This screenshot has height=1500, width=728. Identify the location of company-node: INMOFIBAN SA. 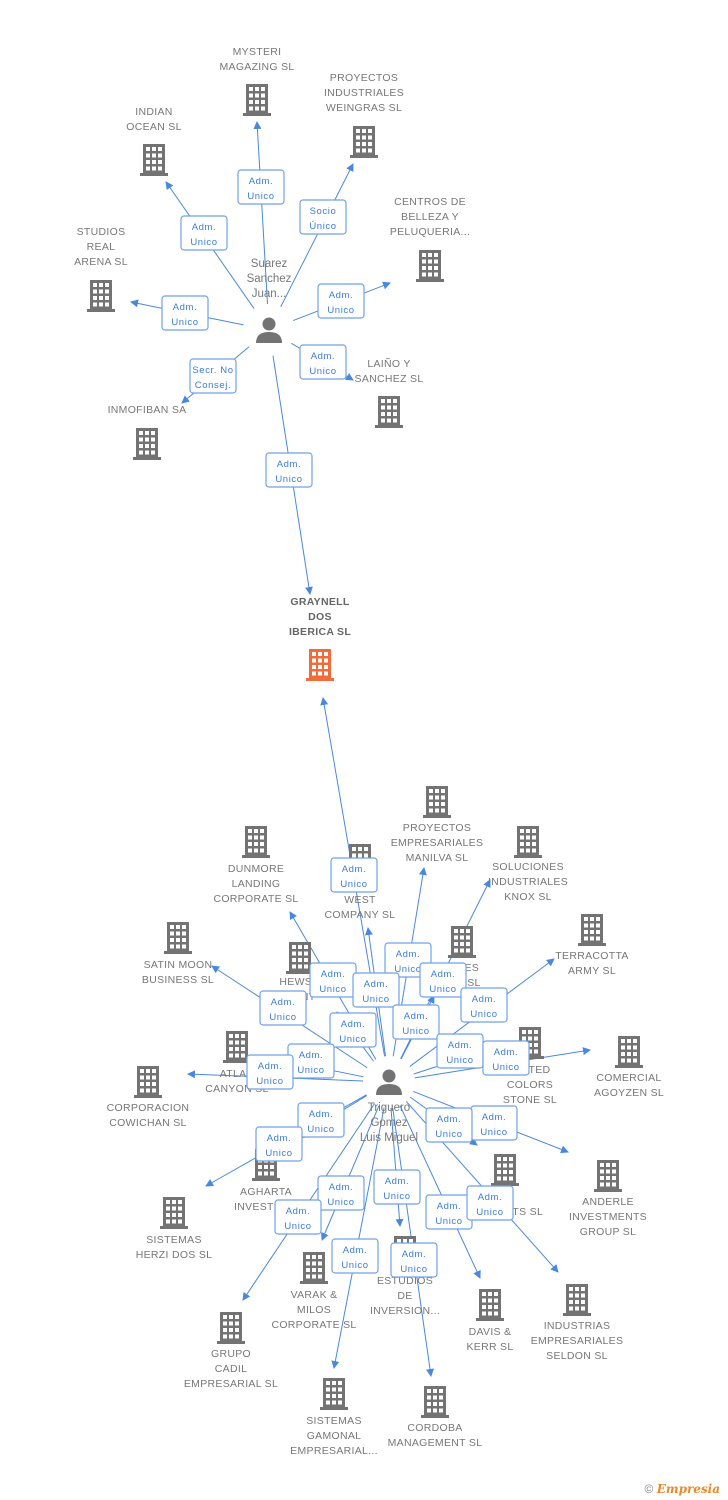
(147, 432).